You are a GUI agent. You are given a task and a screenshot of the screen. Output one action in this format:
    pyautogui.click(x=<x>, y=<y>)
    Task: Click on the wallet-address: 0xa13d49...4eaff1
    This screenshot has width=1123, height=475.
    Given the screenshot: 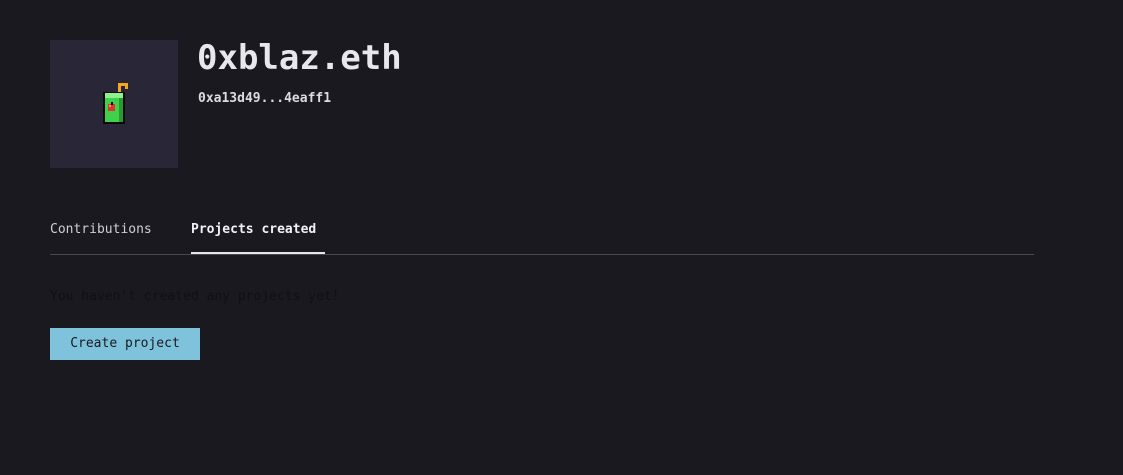 What is the action you would take?
    pyautogui.click(x=264, y=98)
    